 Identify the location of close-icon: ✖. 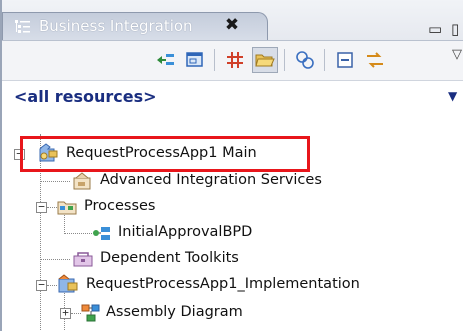
(232, 25).